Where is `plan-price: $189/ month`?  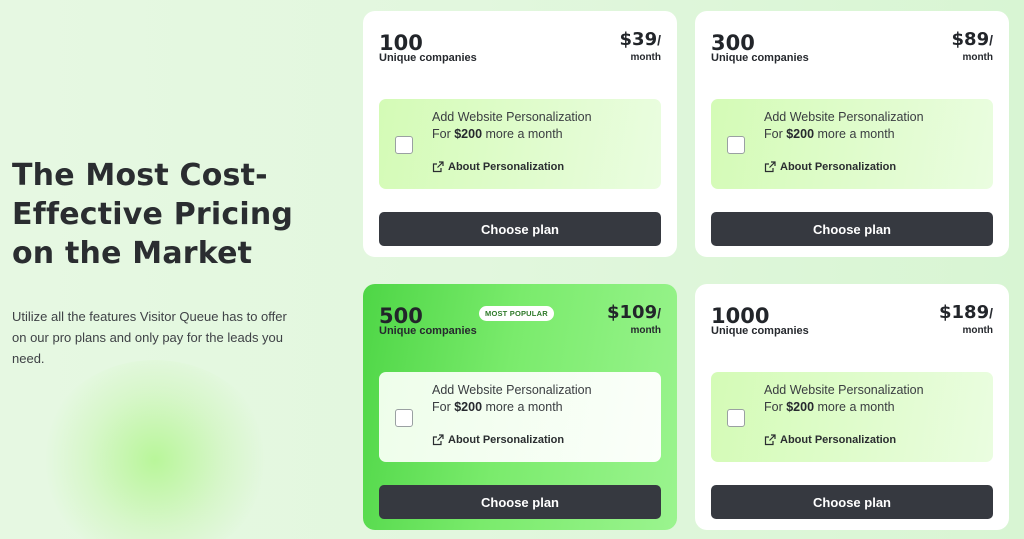
plan-price: $189/ month is located at coordinates (966, 319).